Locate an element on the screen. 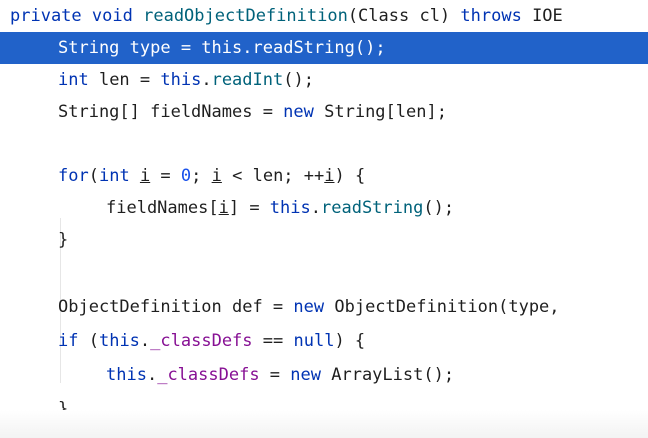  code-text: ObjectDefinition def = is located at coordinates (176, 307).